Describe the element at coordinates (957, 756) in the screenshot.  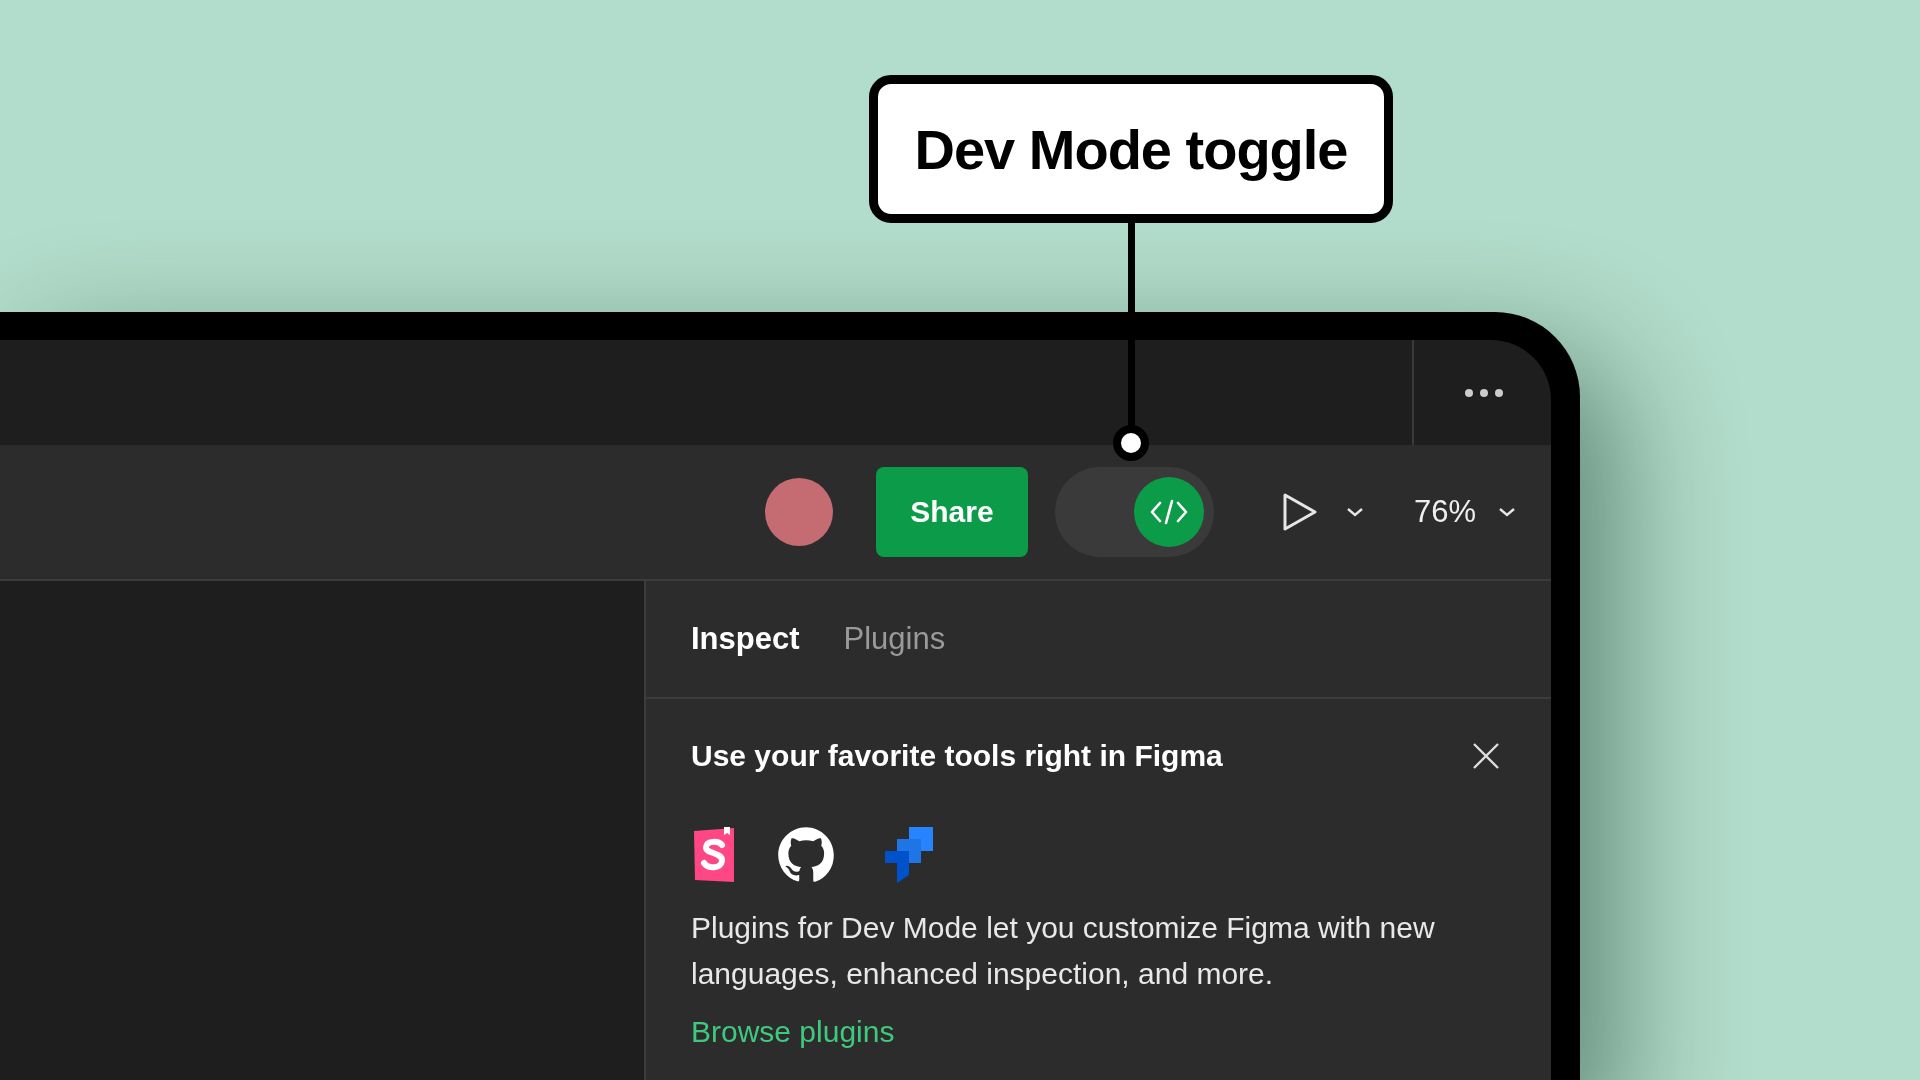
I see `banner-title: Use your favorite tools right in Figma` at that location.